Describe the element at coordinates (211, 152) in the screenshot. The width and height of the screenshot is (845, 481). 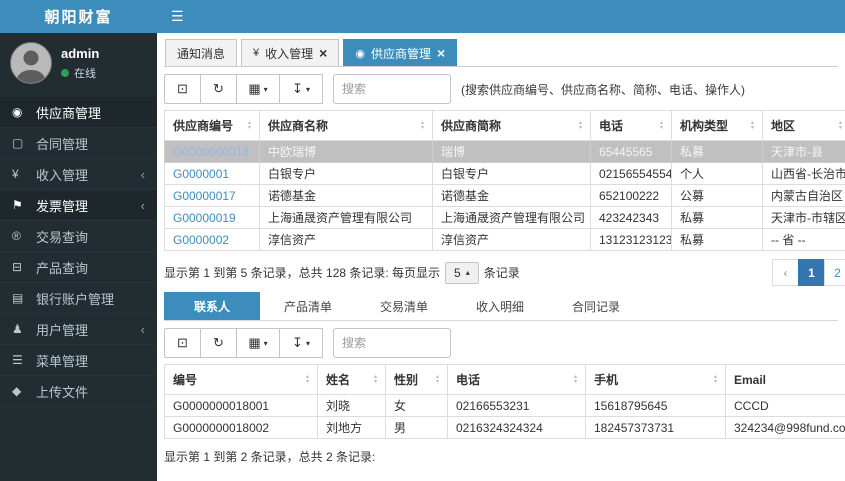
I see `supplier-id-link: G0000000018` at that location.